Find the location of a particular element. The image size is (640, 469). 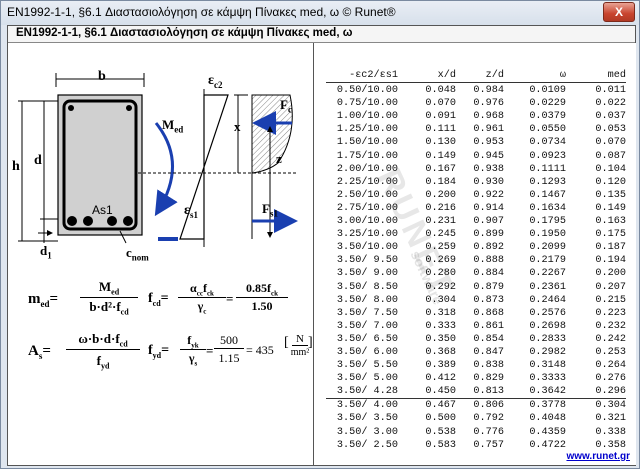

moment-arrow is located at coordinates (166, 169).